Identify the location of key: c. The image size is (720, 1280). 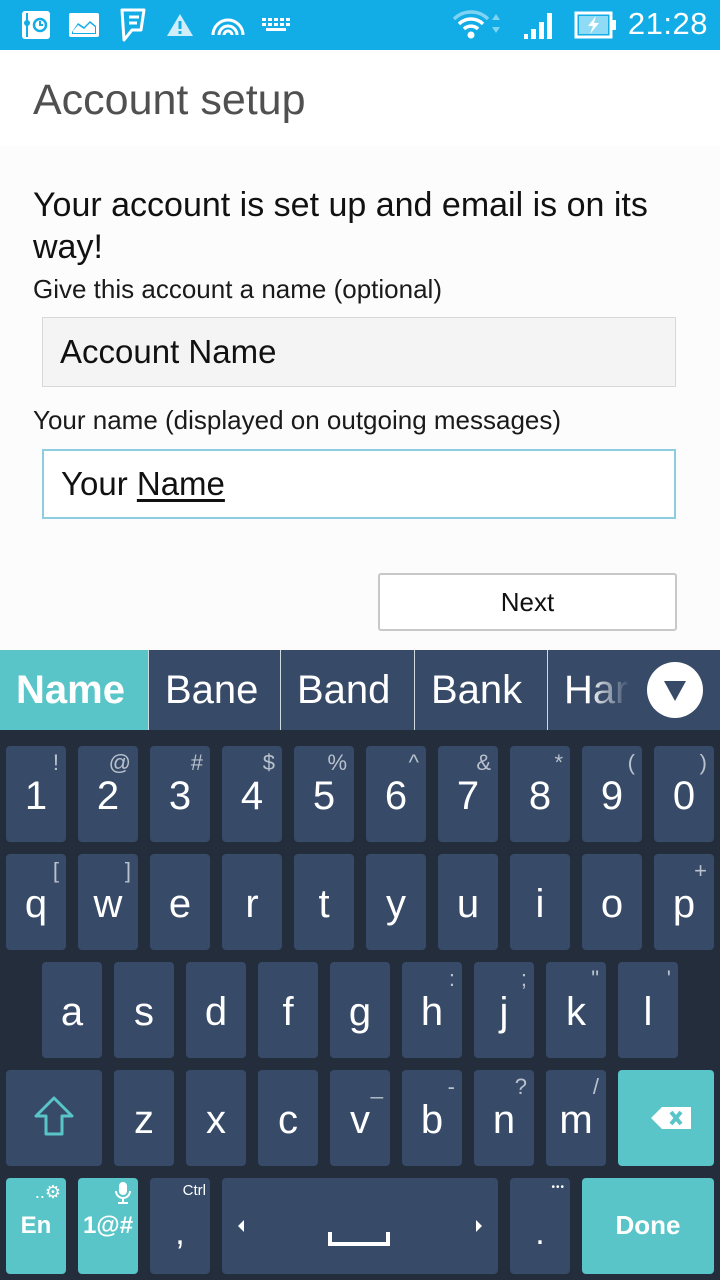
(288, 1118).